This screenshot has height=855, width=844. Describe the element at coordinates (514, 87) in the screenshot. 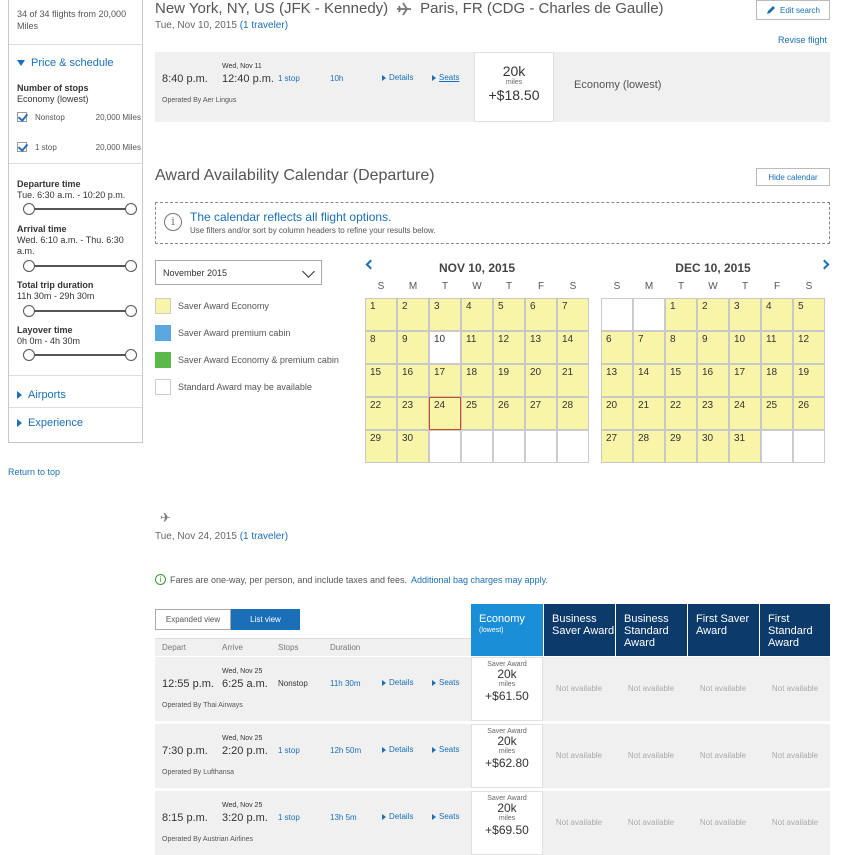

I see `outbound-fare-cell: 20k miles +$18.50` at that location.